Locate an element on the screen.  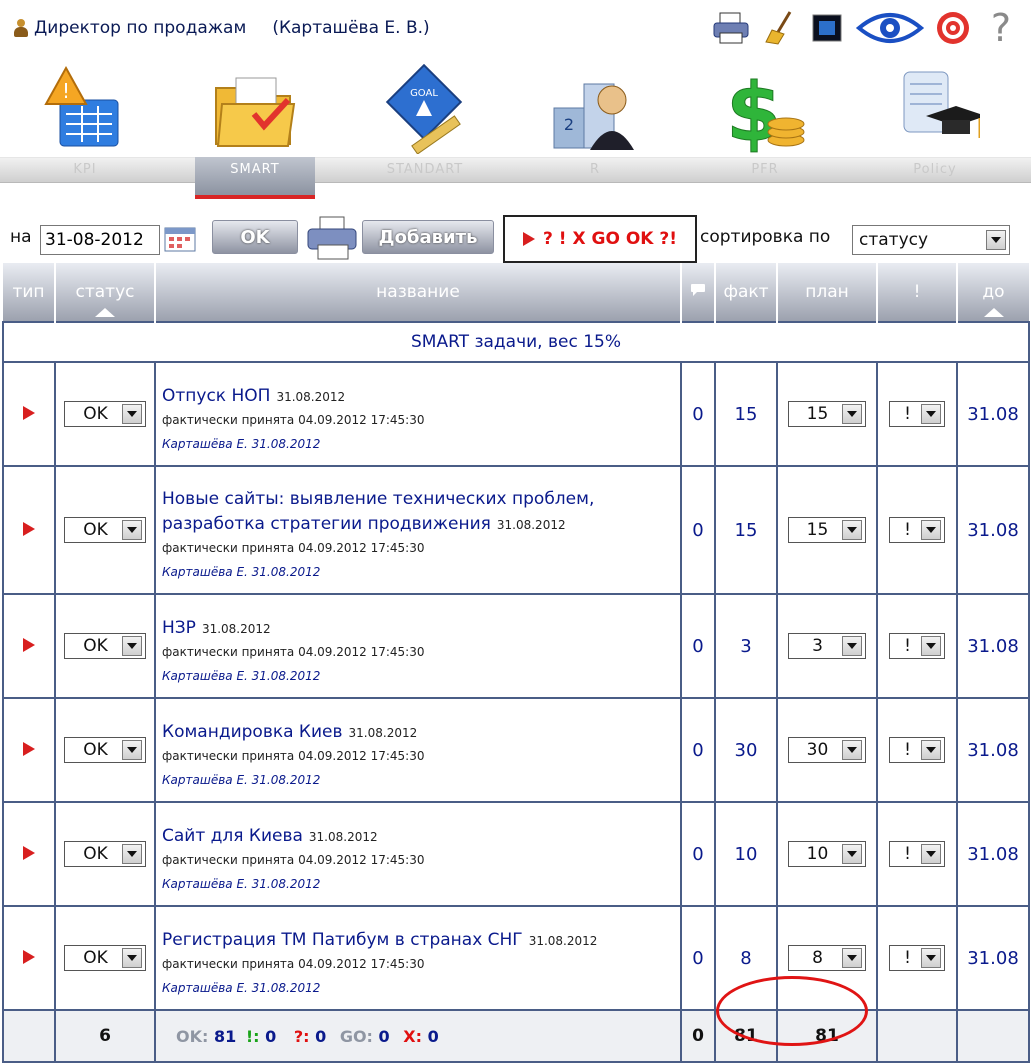
col-plan: план is located at coordinates (826, 292).